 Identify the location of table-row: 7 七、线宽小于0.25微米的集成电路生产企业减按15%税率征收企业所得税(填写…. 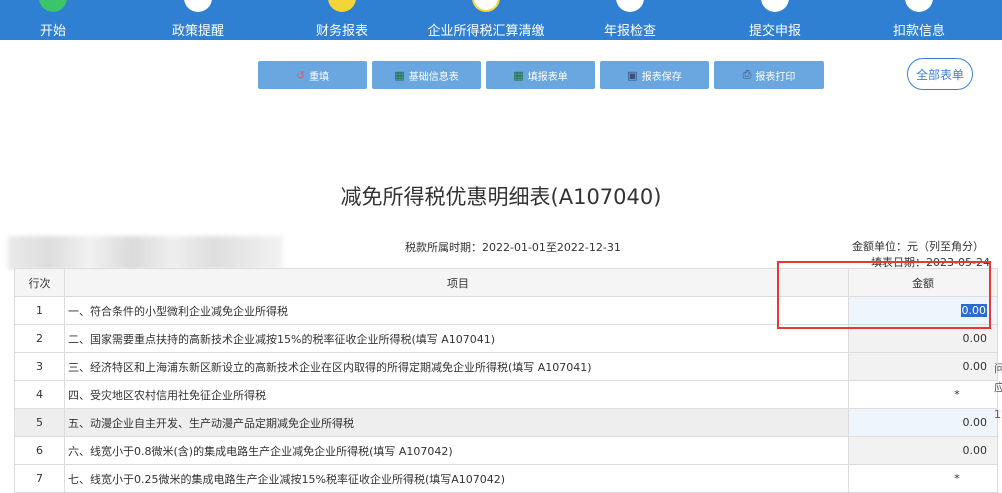
(506, 478).